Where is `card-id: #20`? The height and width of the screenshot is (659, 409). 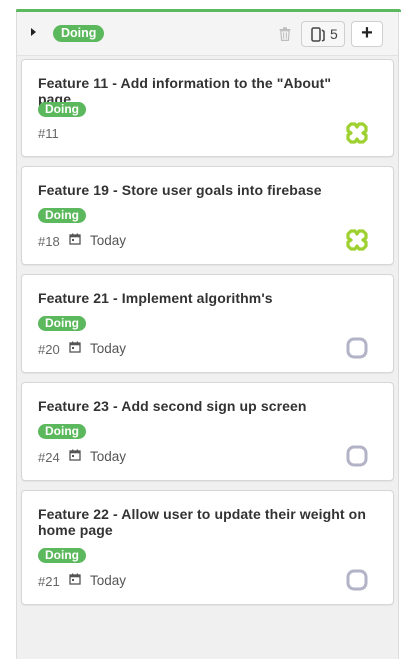 card-id: #20 is located at coordinates (49, 349).